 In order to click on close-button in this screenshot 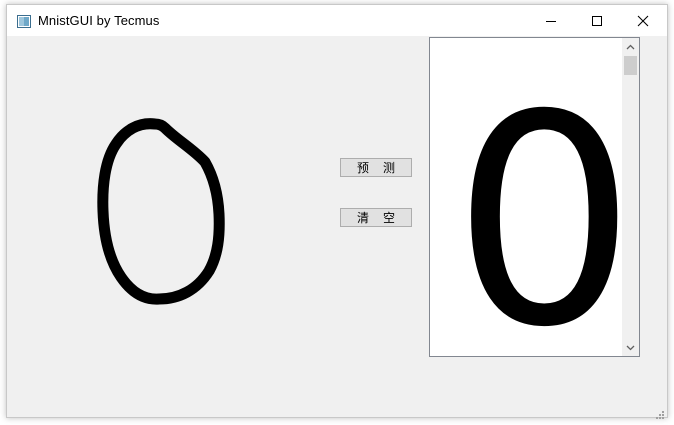, I will do `click(643, 20)`.